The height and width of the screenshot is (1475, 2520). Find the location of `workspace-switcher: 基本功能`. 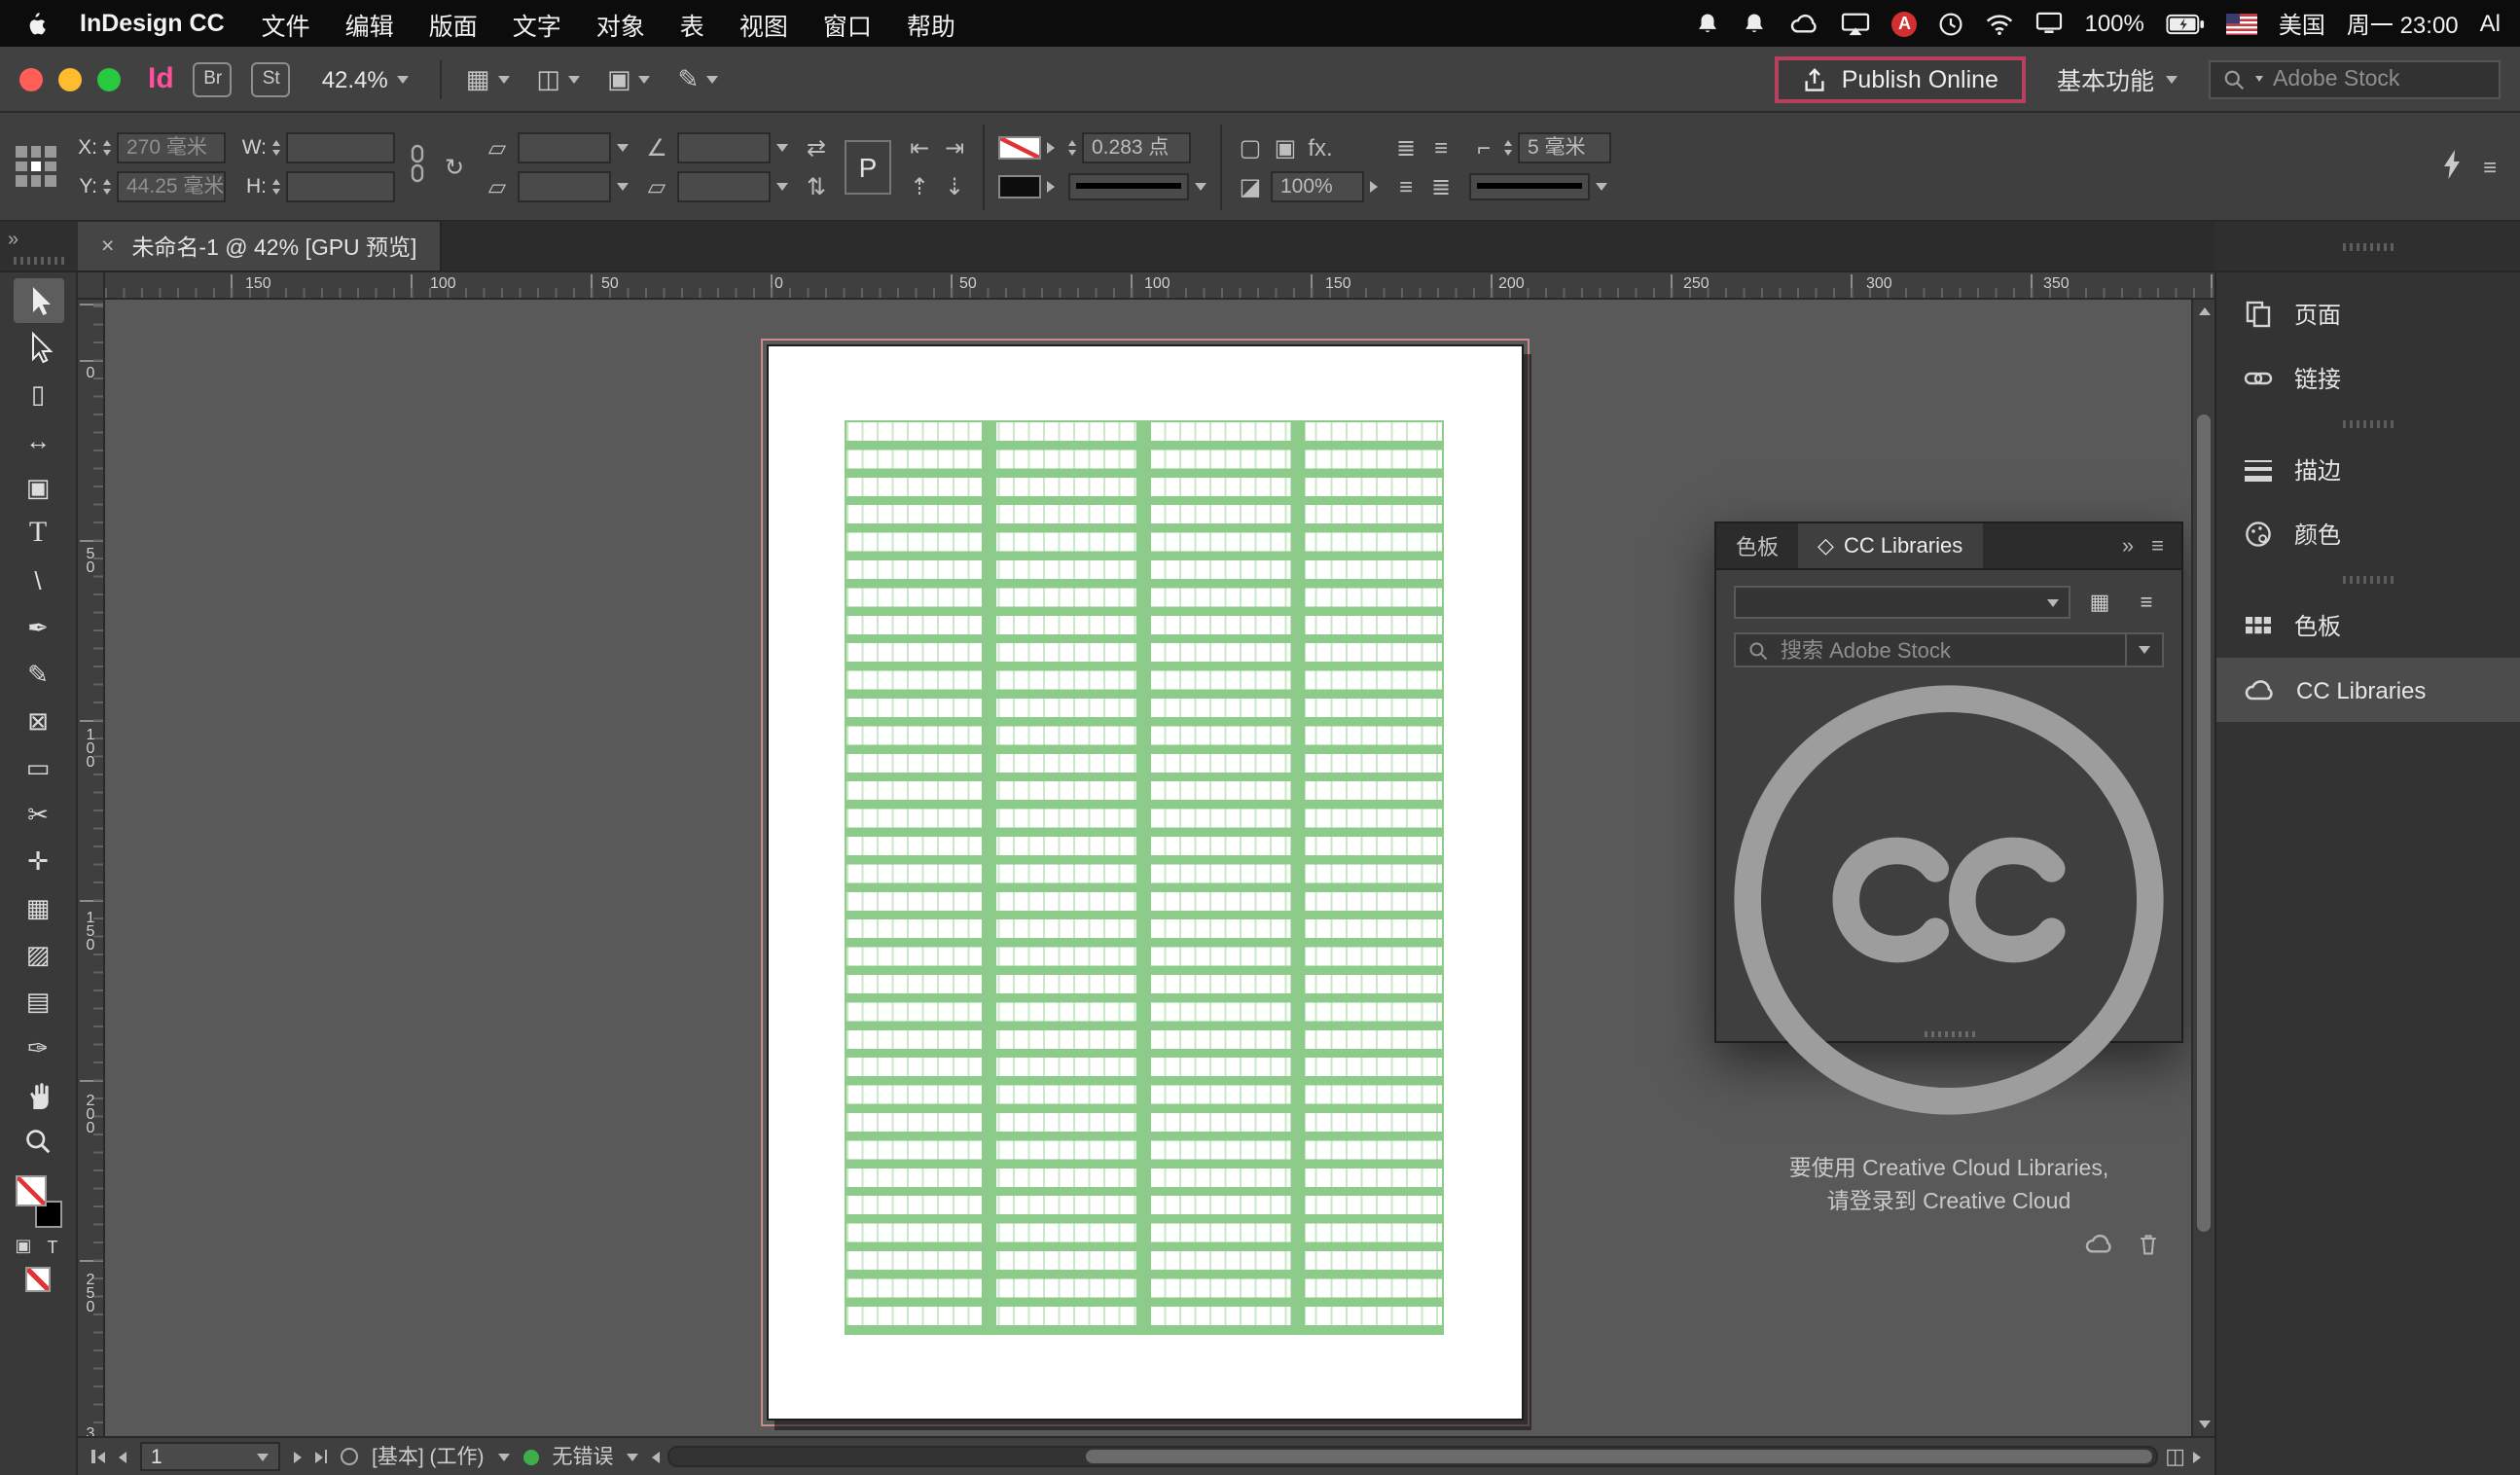

workspace-switcher: 基本功能 is located at coordinates (2117, 78).